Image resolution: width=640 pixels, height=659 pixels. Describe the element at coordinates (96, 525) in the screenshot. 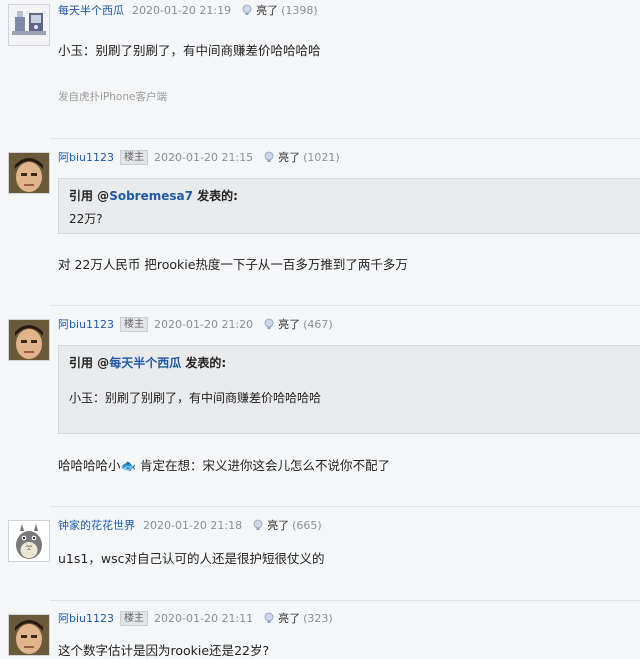

I see `username-link: 钟家的花花世界` at that location.